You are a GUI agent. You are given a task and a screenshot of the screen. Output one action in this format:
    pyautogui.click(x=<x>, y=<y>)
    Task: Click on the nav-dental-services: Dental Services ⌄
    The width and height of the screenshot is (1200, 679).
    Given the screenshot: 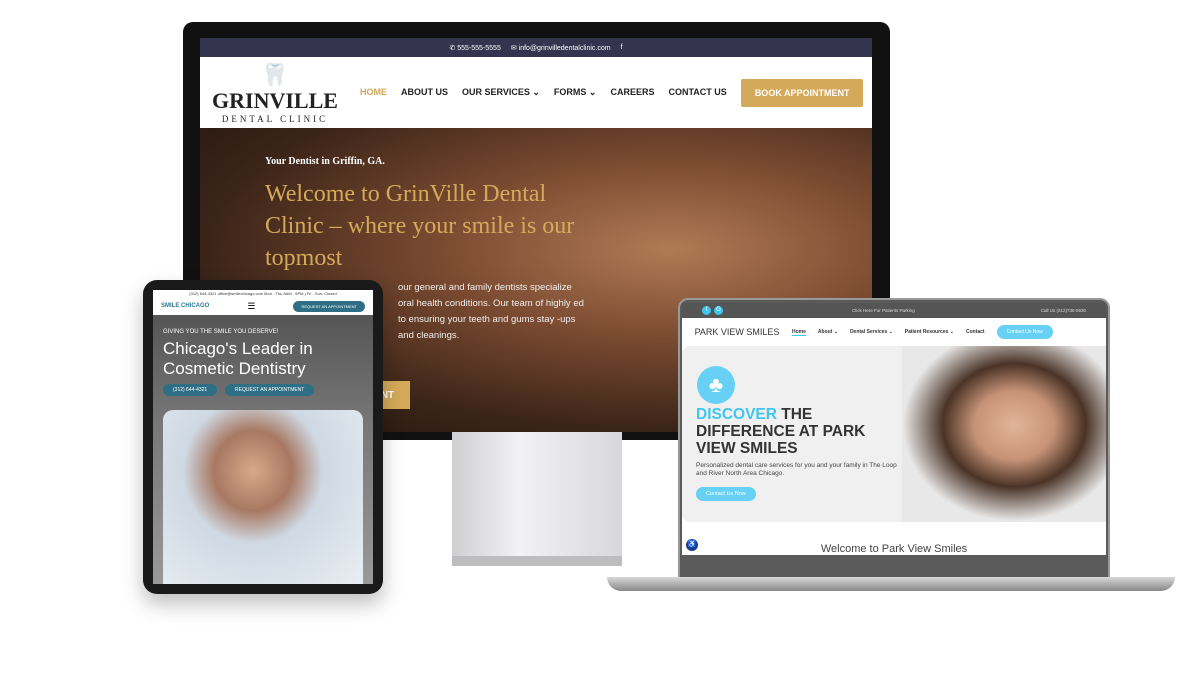 What is the action you would take?
    pyautogui.click(x=871, y=332)
    